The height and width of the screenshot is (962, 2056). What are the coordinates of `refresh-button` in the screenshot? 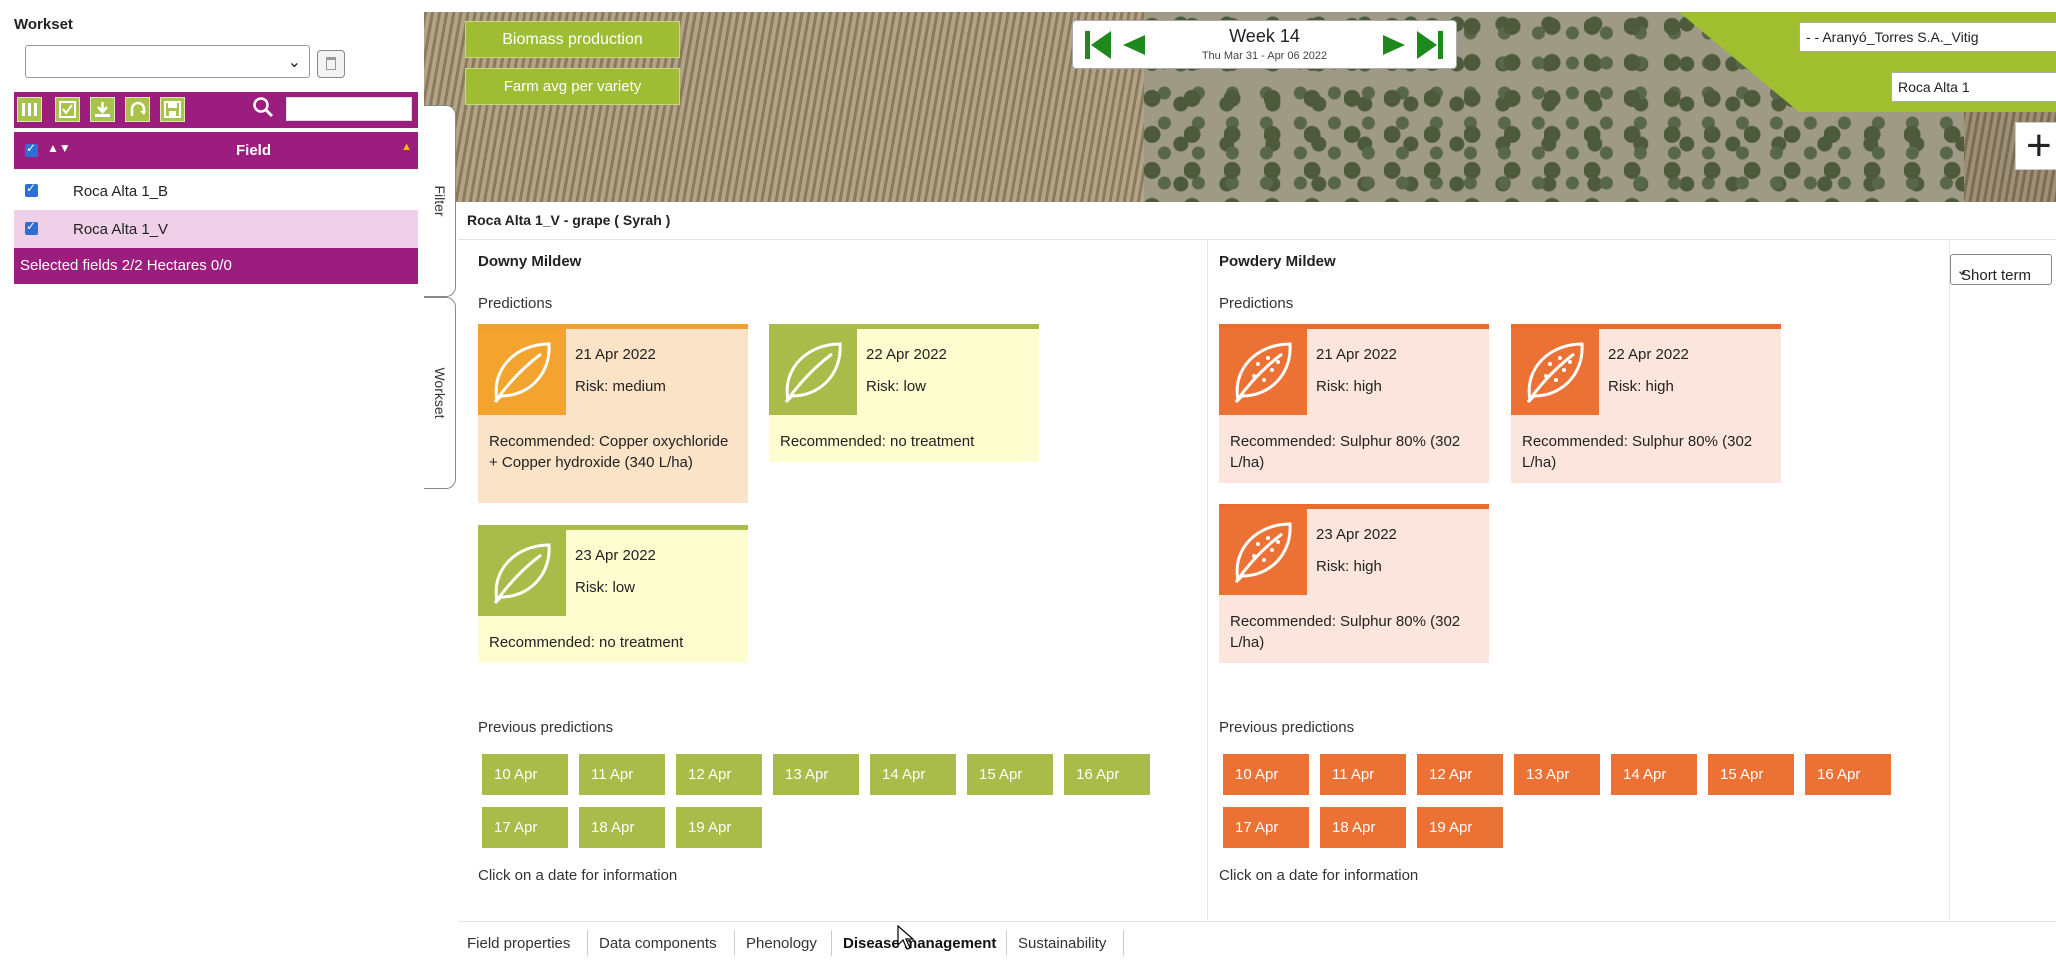 It's located at (137, 109).